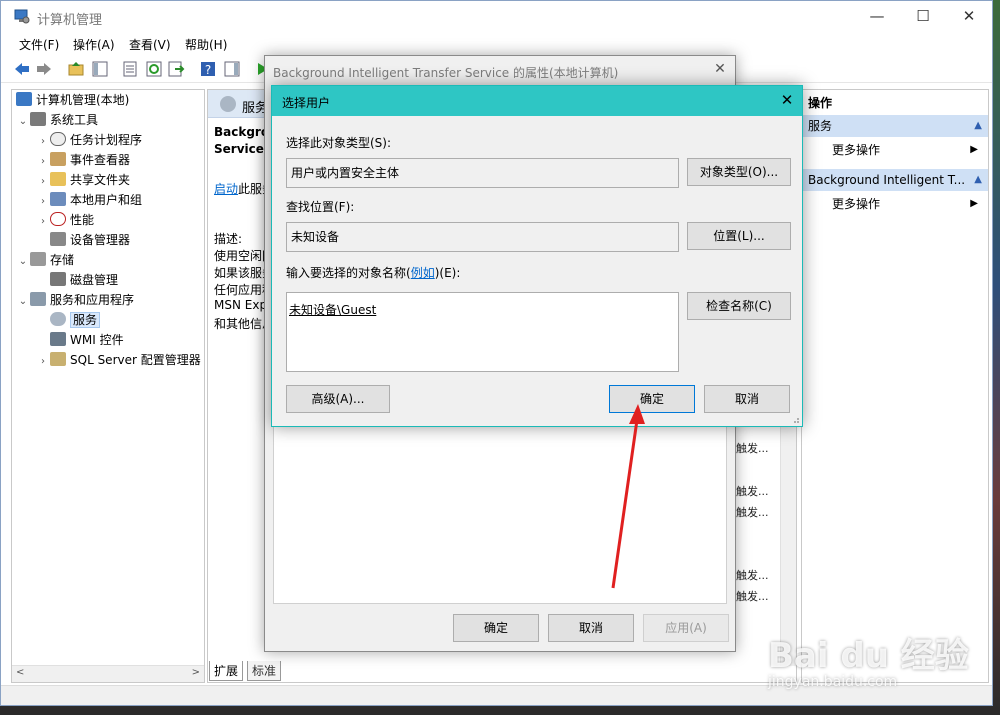 This screenshot has height=715, width=1000. I want to click on tree-item-device-manager: 设备管理器, so click(83, 240).